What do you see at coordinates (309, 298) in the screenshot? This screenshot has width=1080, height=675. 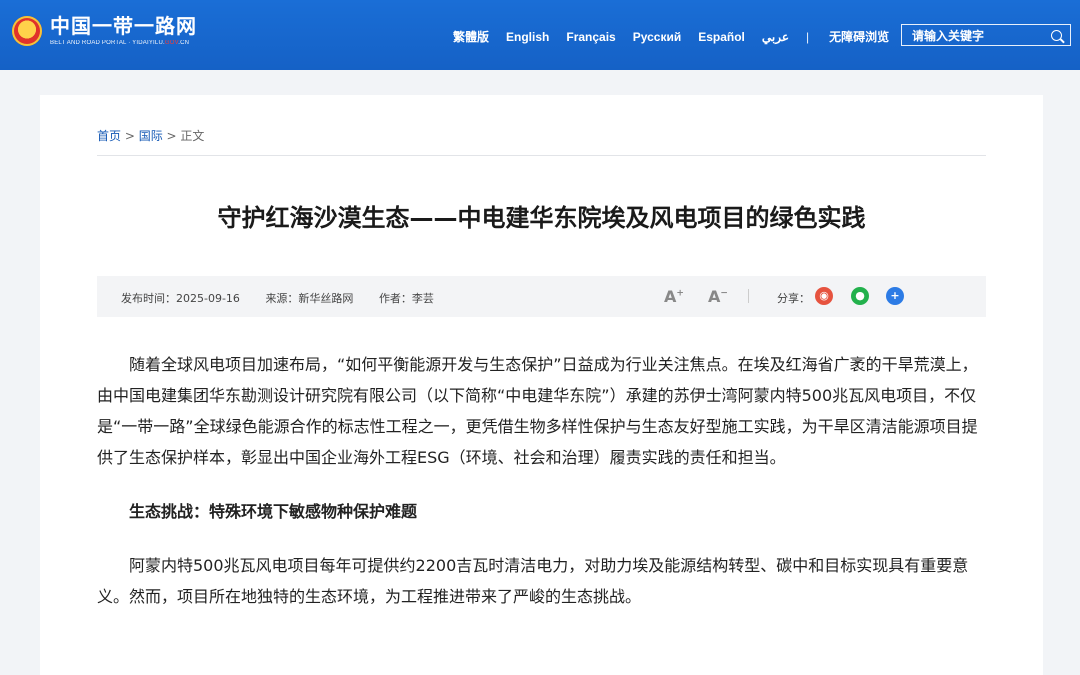 I see `article-source: 来源：新华丝路网` at bounding box center [309, 298].